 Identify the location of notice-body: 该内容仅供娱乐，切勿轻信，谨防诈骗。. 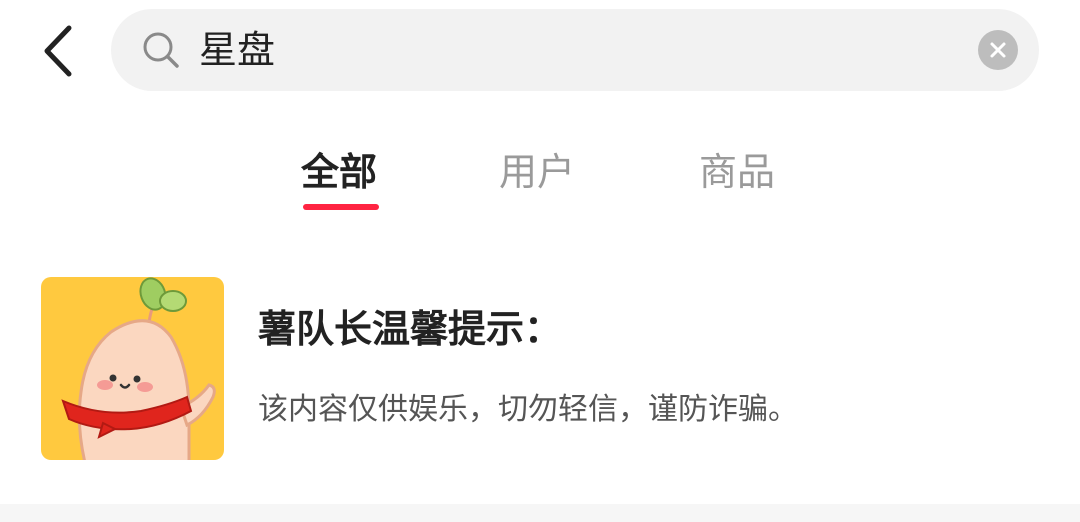
(528, 409).